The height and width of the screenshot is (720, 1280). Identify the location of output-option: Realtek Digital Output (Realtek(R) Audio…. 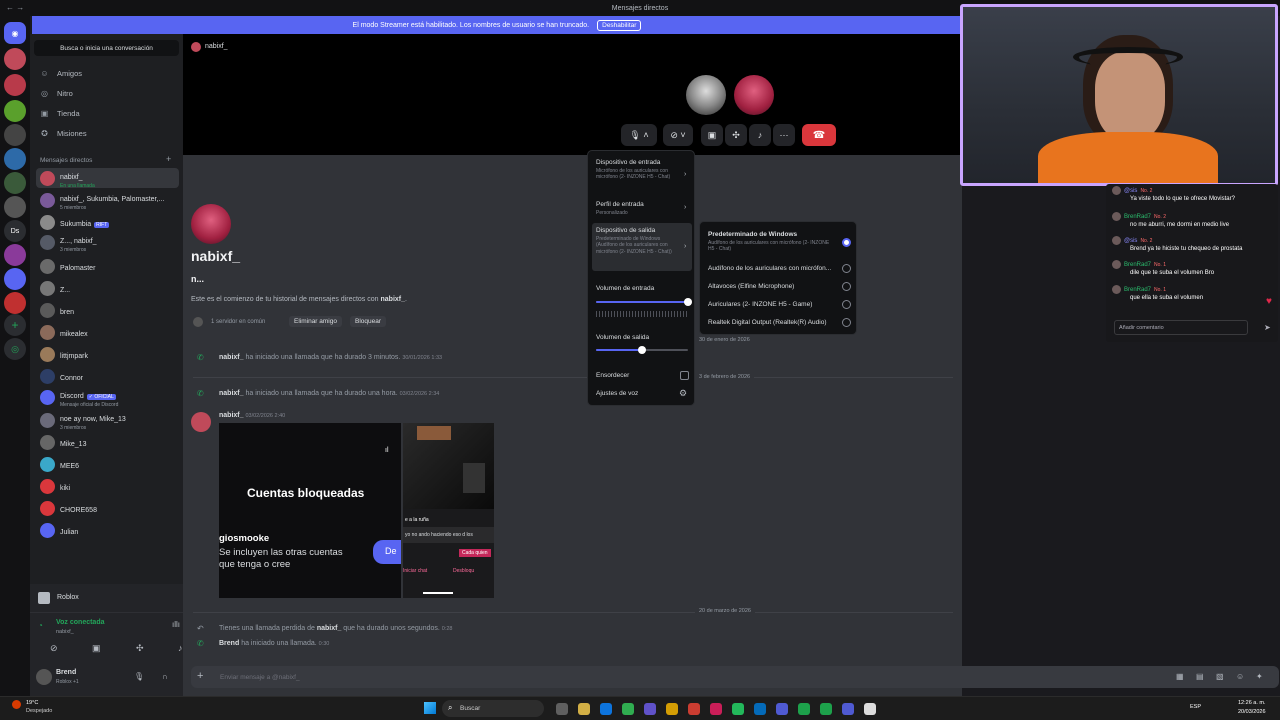
(767, 322).